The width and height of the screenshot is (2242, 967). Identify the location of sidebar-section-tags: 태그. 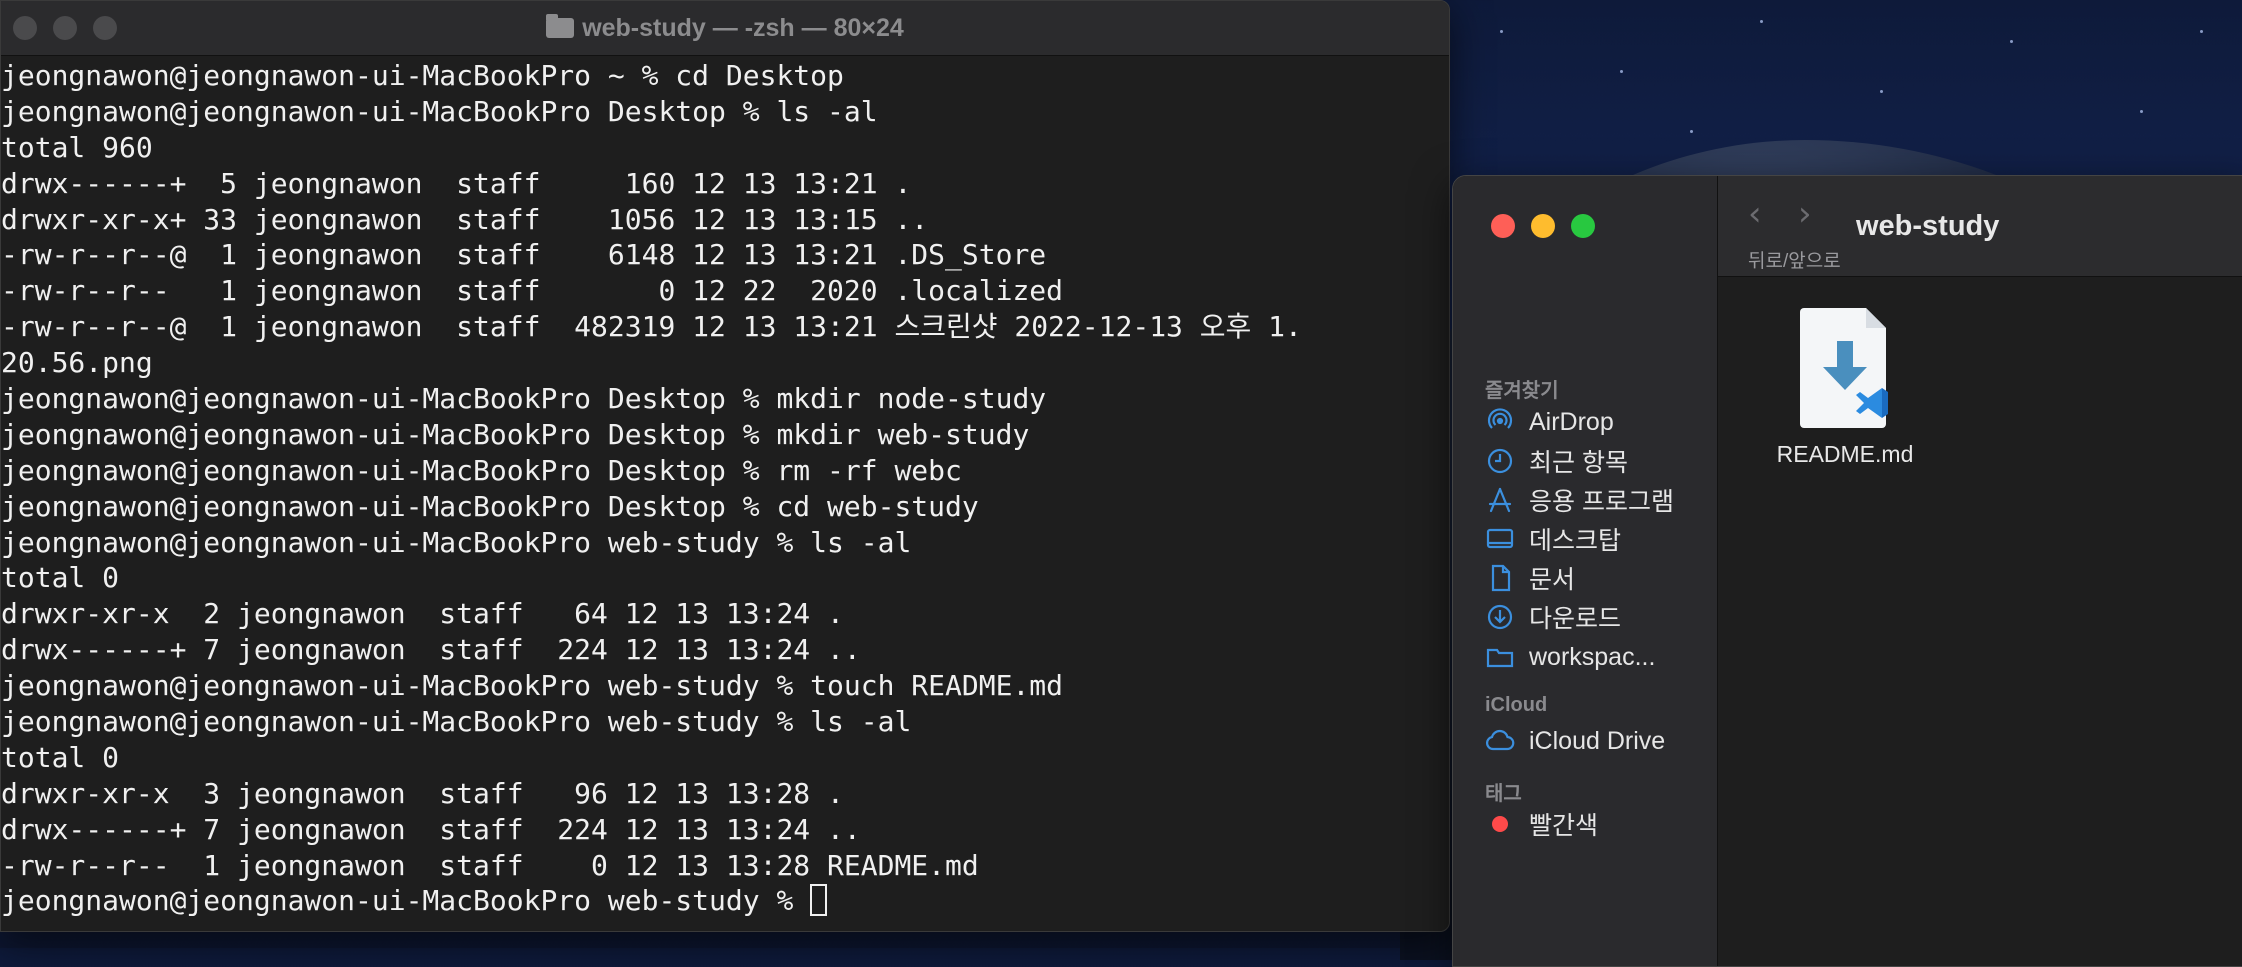
(1503, 794).